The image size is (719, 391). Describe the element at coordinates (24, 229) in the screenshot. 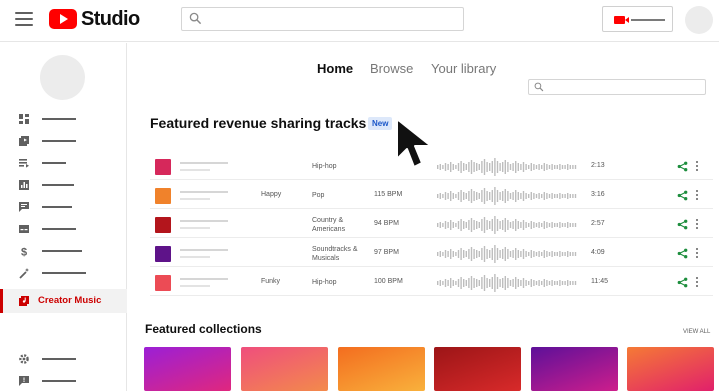

I see `subtitles-icon` at that location.